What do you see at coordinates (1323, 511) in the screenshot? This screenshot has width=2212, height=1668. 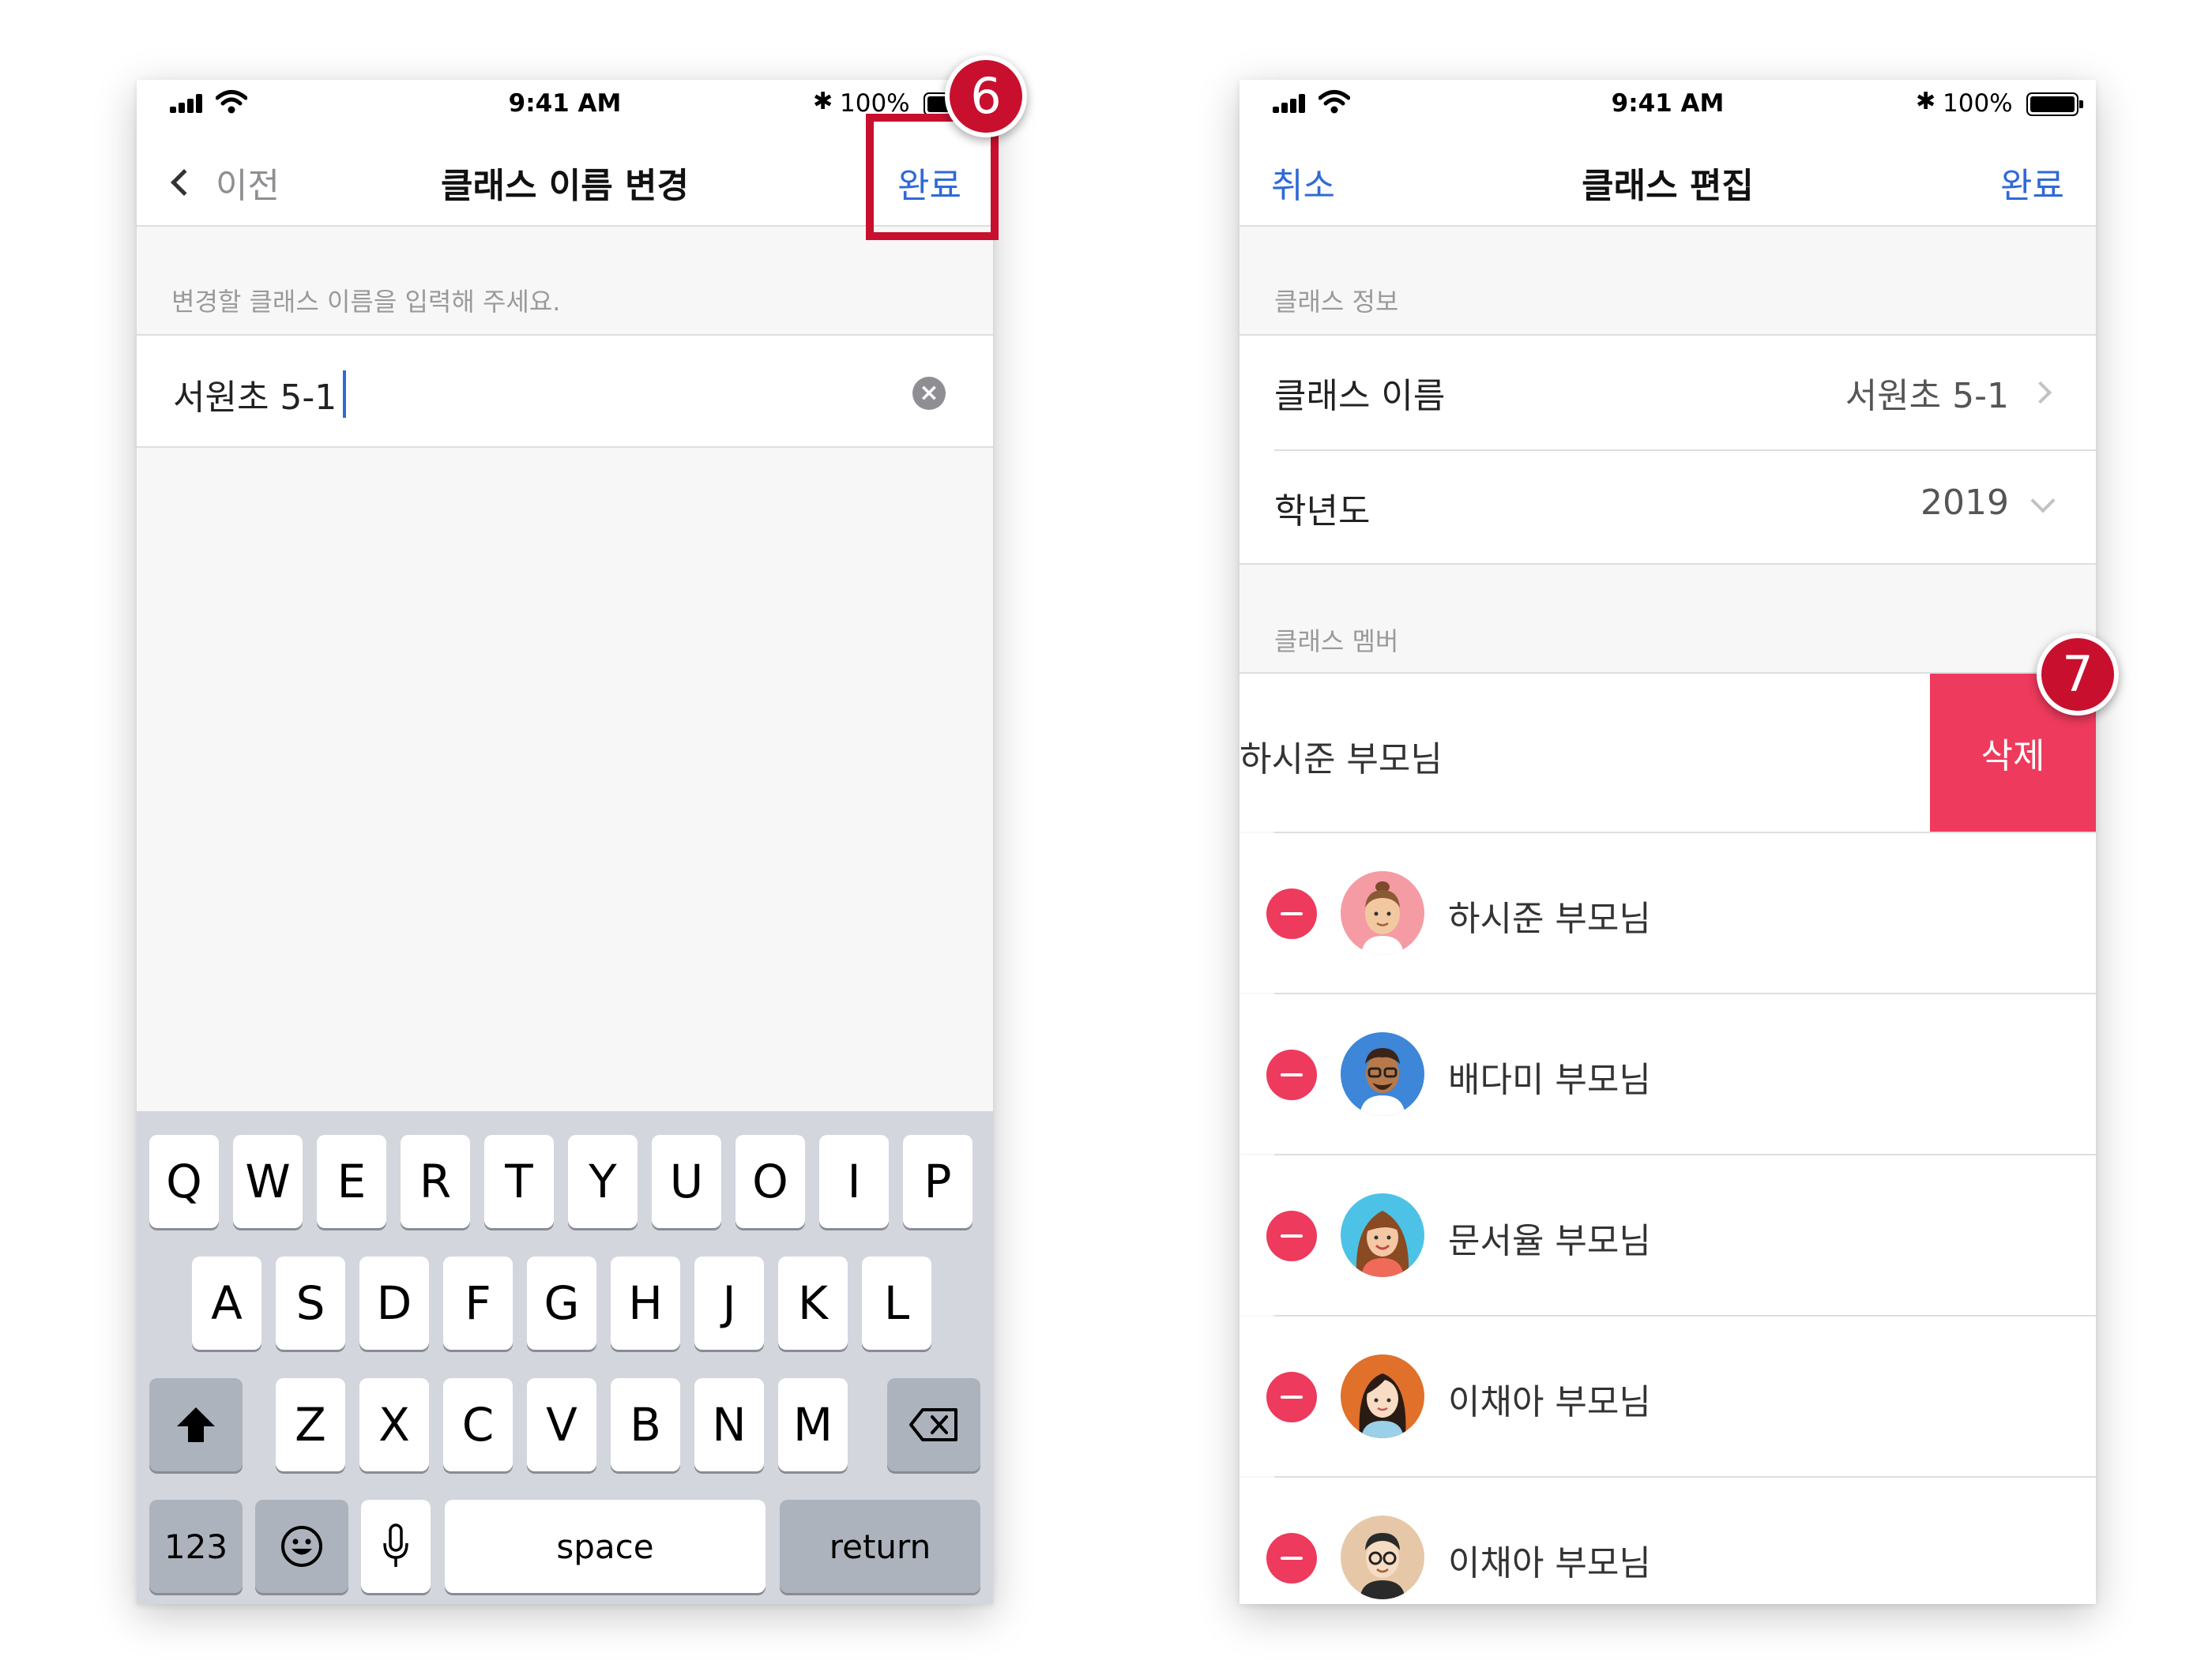 I see `school-year-label: 학년도` at bounding box center [1323, 511].